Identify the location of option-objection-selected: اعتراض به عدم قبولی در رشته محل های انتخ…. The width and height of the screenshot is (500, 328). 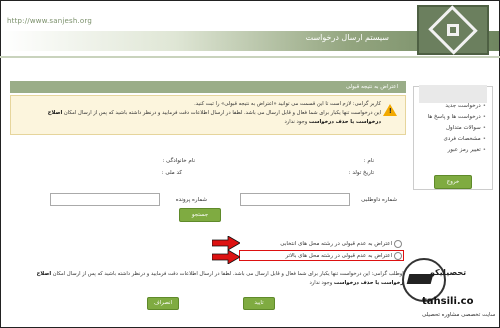
(322, 244).